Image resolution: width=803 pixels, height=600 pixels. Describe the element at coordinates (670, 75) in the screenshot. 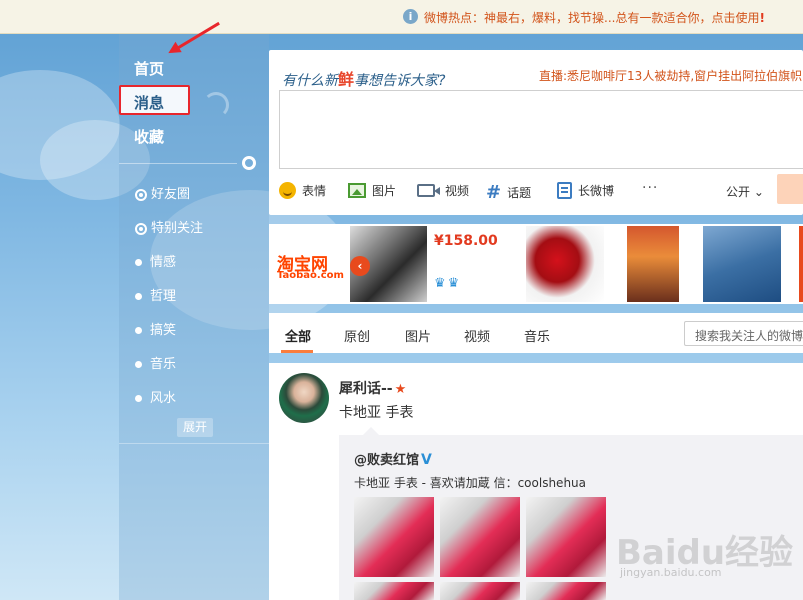

I see `hot-news-link: 直播:悉尼咖啡厅13人被劫持,窗户挂出阿拉伯旗帜` at that location.